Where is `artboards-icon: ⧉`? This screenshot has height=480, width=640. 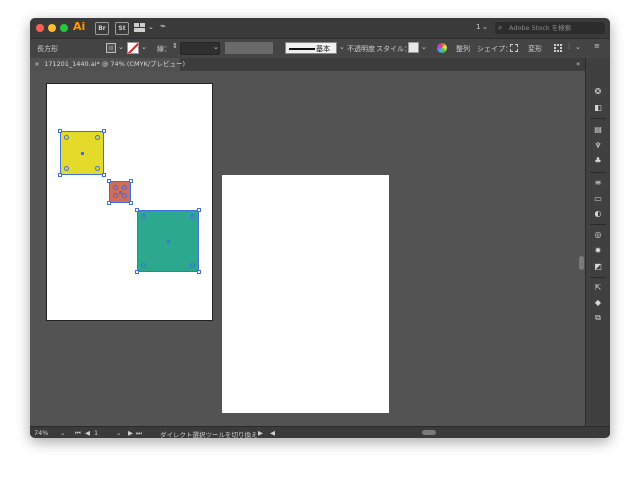
artboards-icon: ⧉ is located at coordinates (598, 318).